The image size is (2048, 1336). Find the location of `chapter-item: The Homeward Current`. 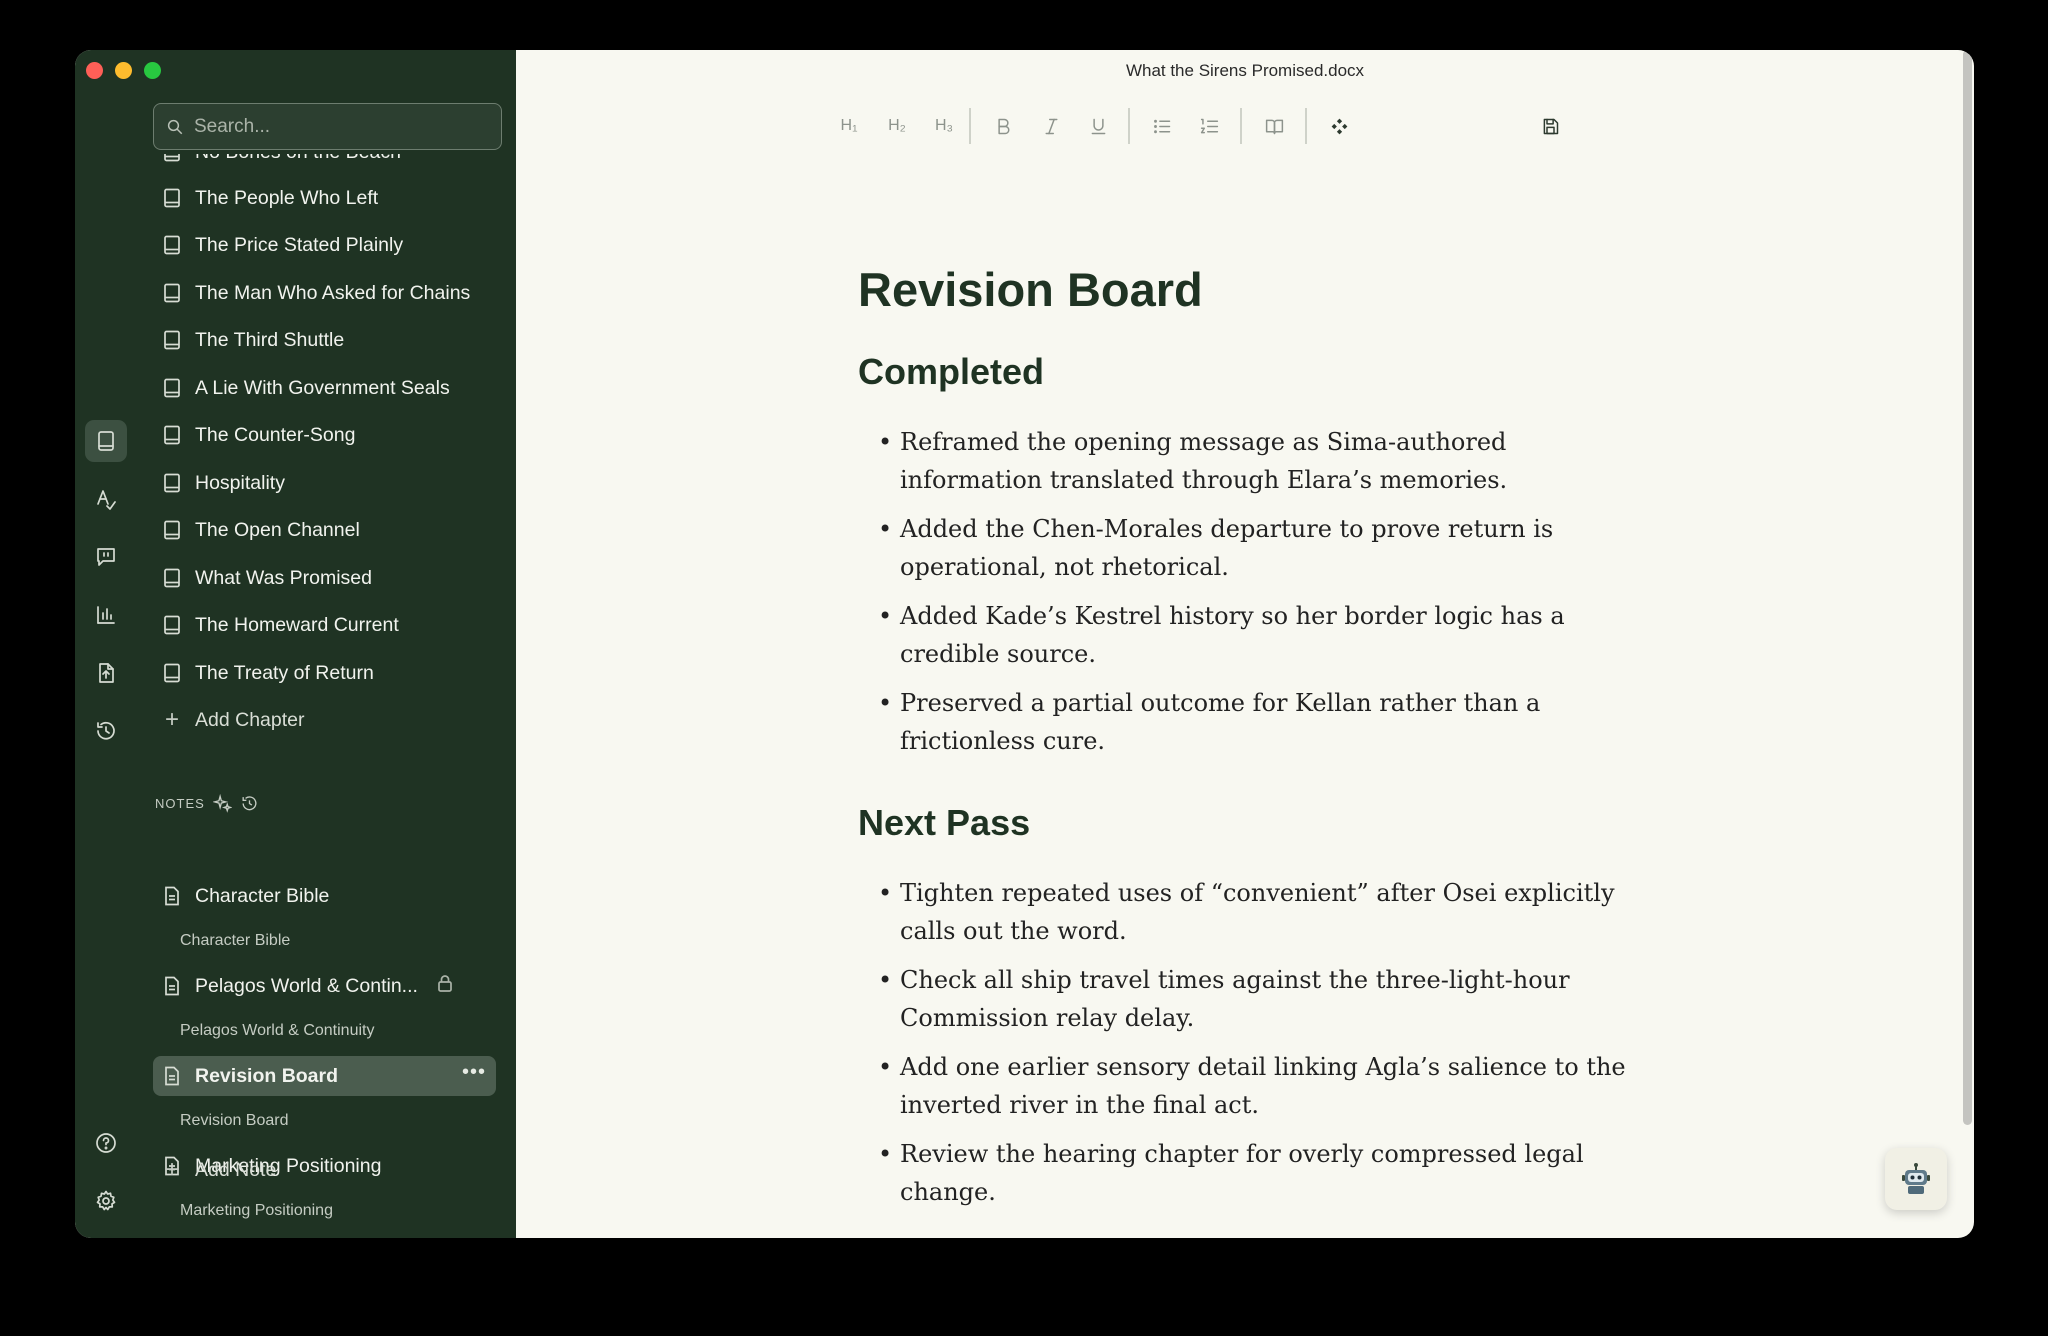

chapter-item: The Homeward Current is located at coordinates (323, 625).